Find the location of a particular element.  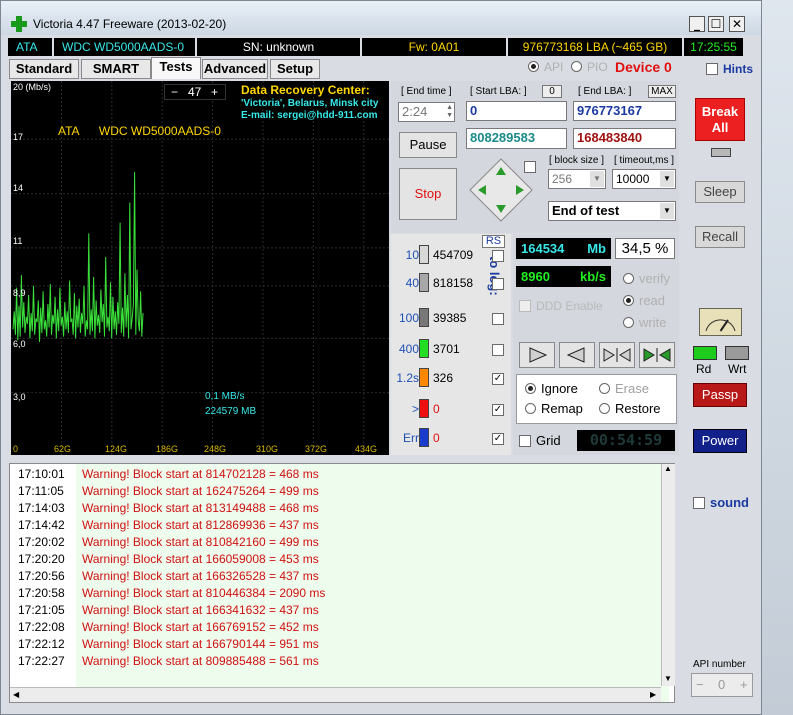

scroll-up-icon: ▲ is located at coordinates (668, 468).